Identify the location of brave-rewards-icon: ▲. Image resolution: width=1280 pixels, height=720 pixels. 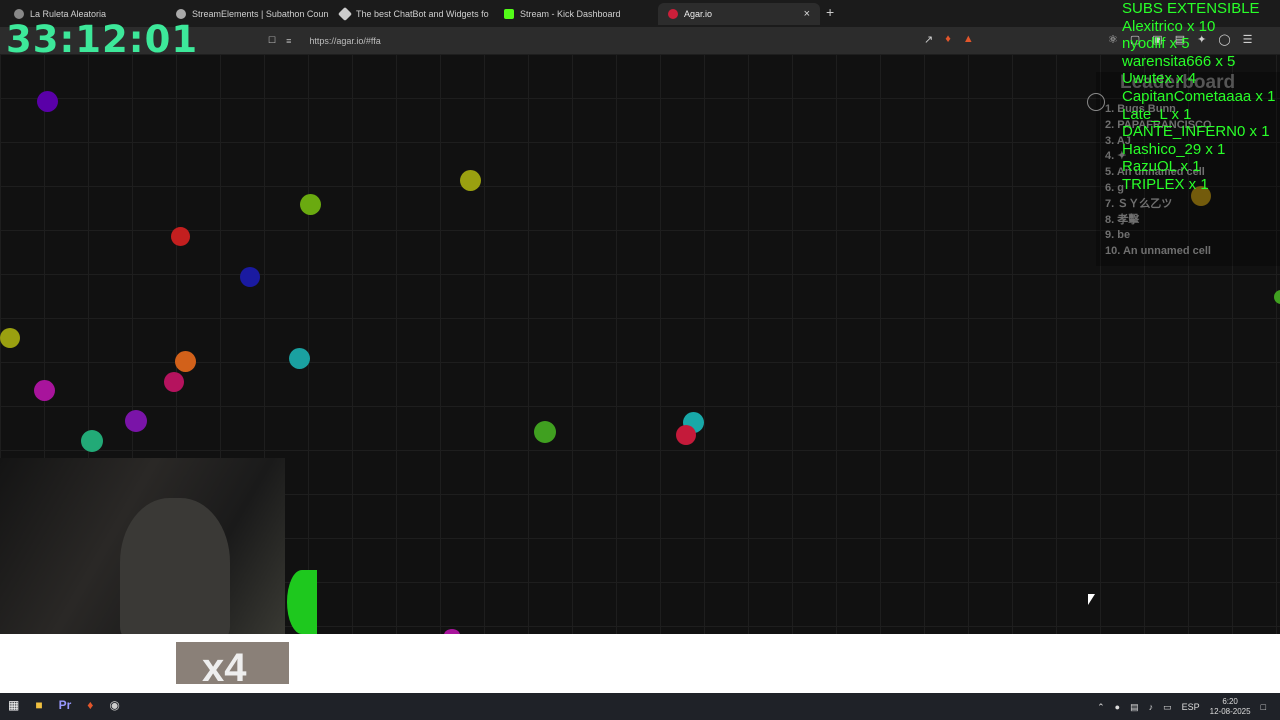
(968, 39).